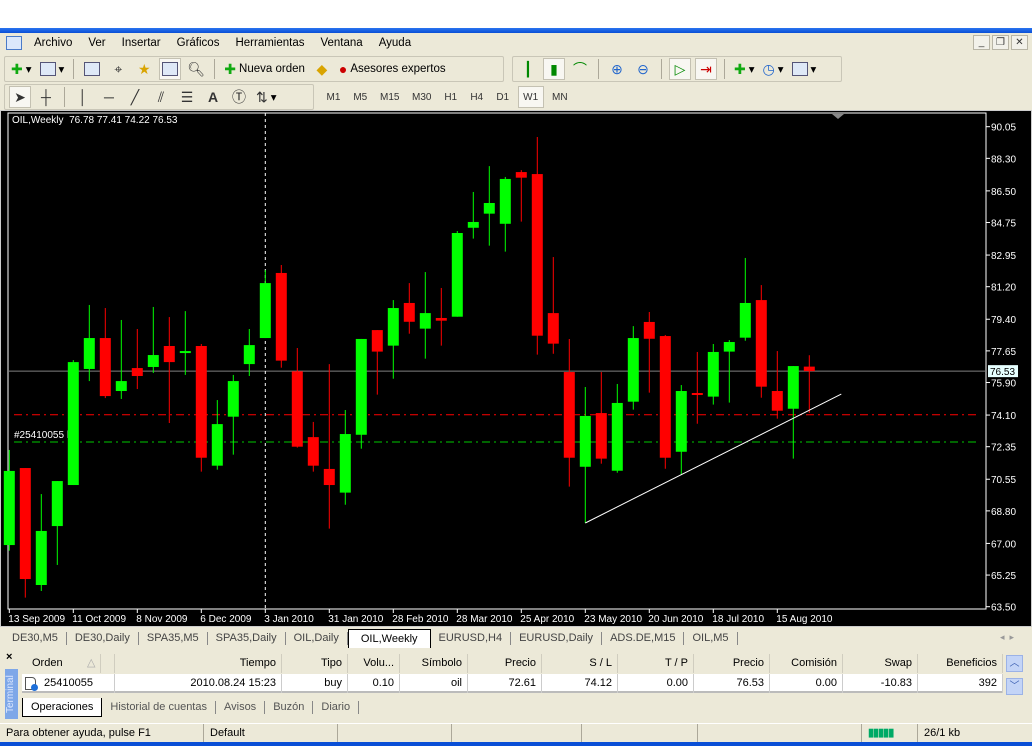 This screenshot has height=746, width=1032. What do you see at coordinates (390, 97) in the screenshot?
I see `timeframe-m15: M15` at bounding box center [390, 97].